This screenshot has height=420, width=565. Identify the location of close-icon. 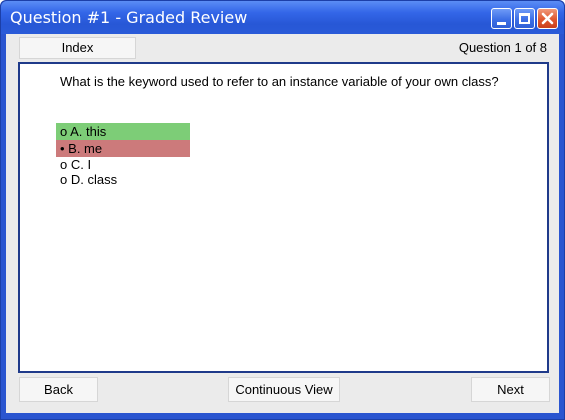
(547, 18).